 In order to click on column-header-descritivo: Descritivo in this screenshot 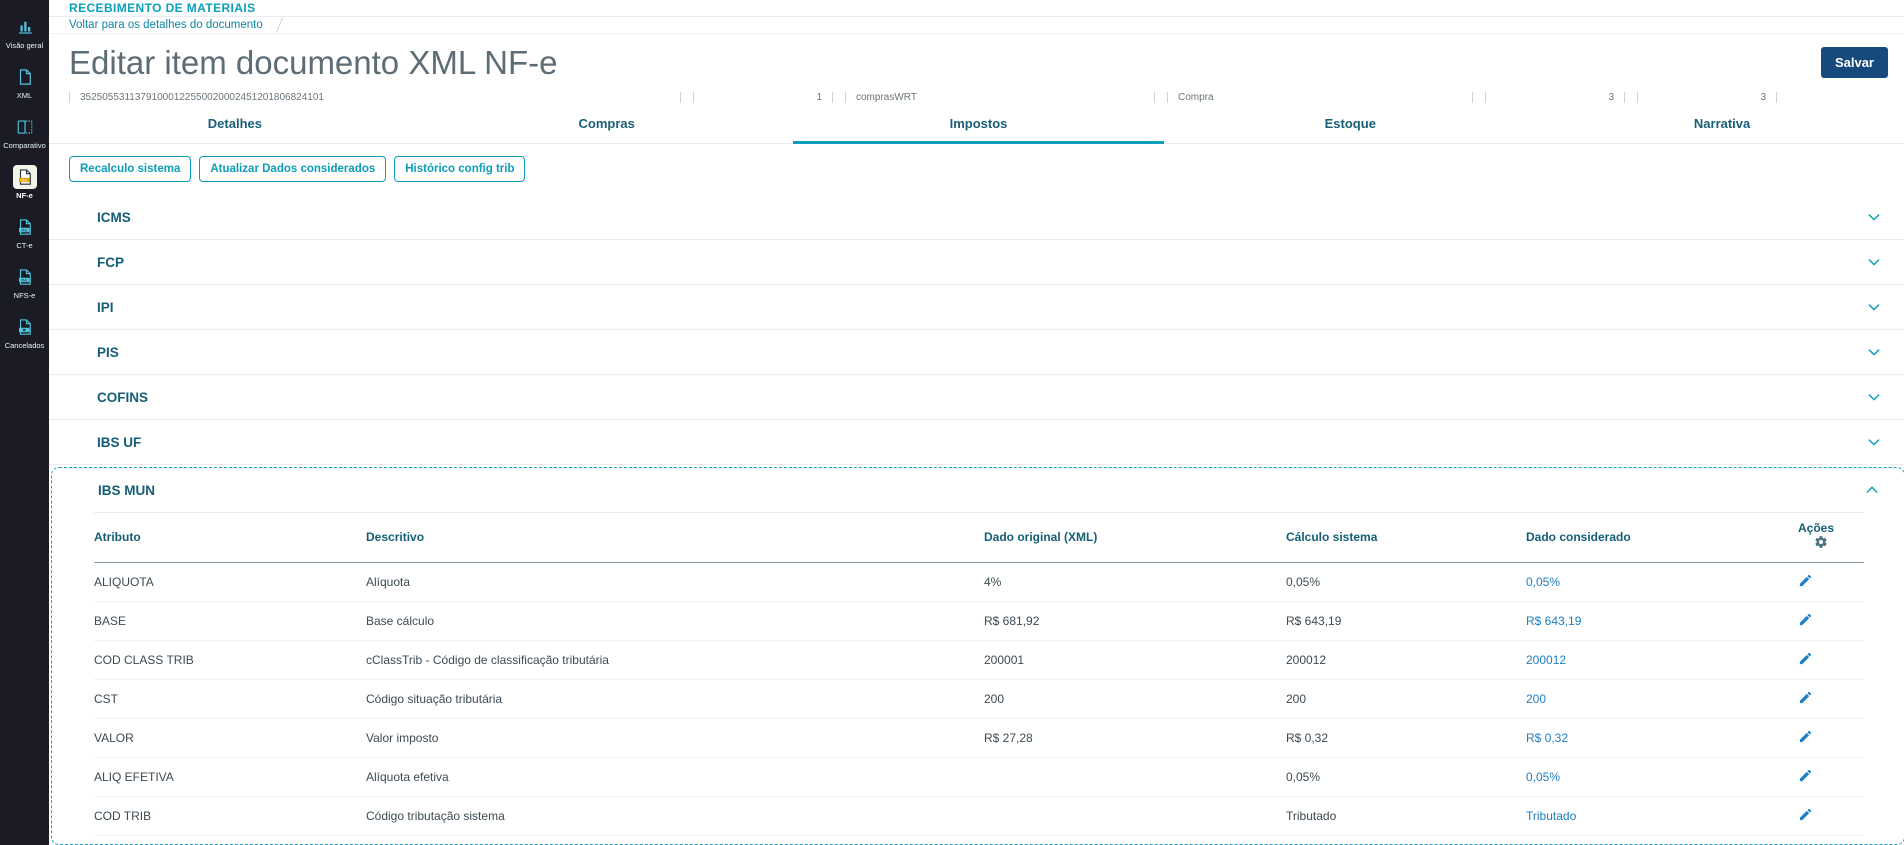, I will do `click(675, 537)`.